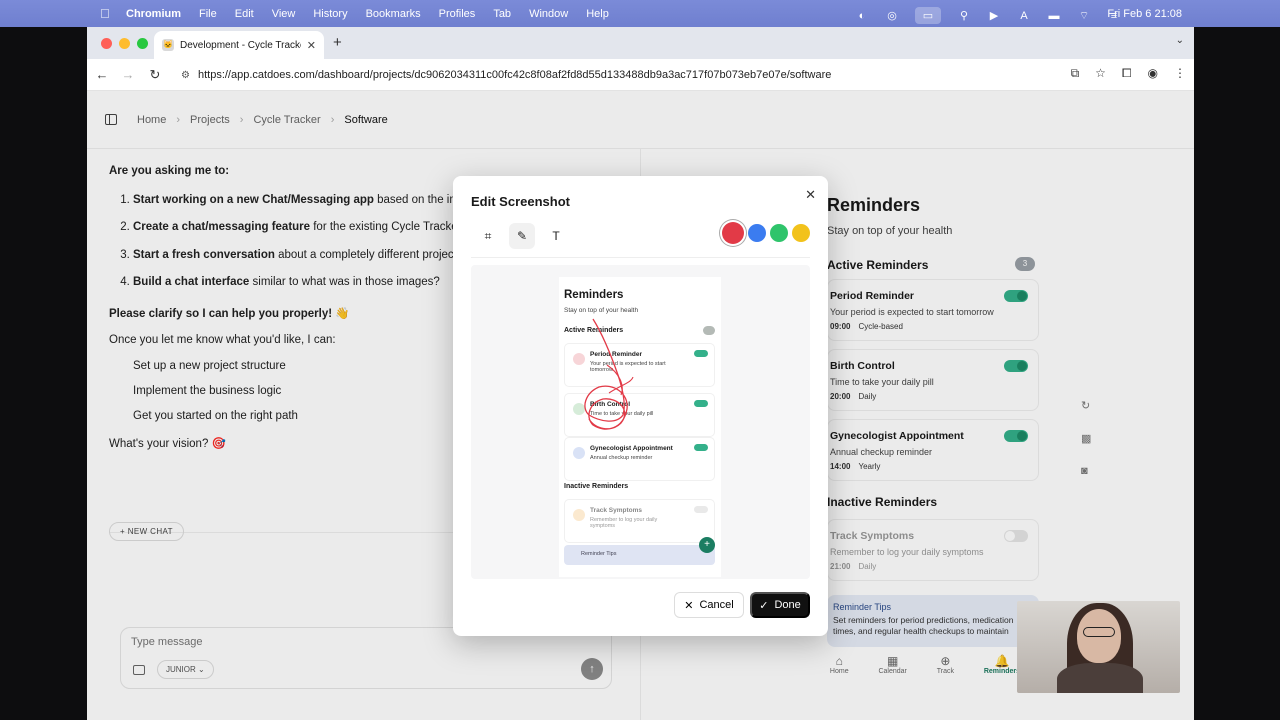  What do you see at coordinates (1153, 73) in the screenshot?
I see `profile-icon: ◉` at bounding box center [1153, 73].